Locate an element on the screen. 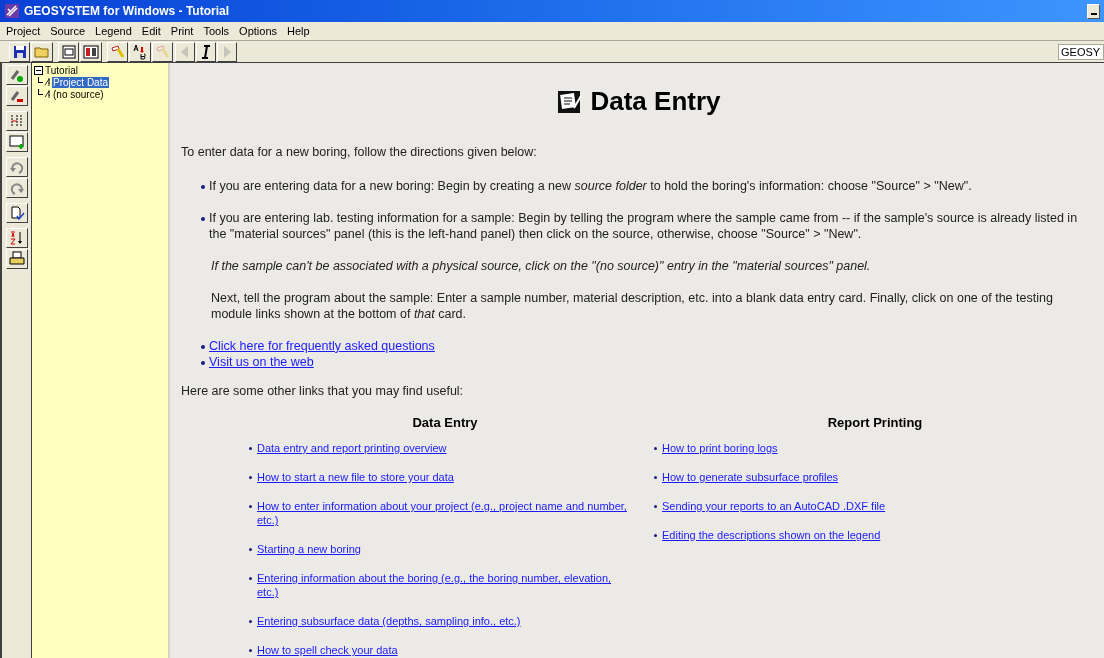 This screenshot has height=658, width=1104. paragraph: If you are entering lab. testing information for a sample: Begin by telling the program where the sample came from -- if the sample's source is already listed in the "material sources" panel (this is the left-hand panel) then click on the source, otherwise, choose "Source" > "New". is located at coordinates (644, 225).